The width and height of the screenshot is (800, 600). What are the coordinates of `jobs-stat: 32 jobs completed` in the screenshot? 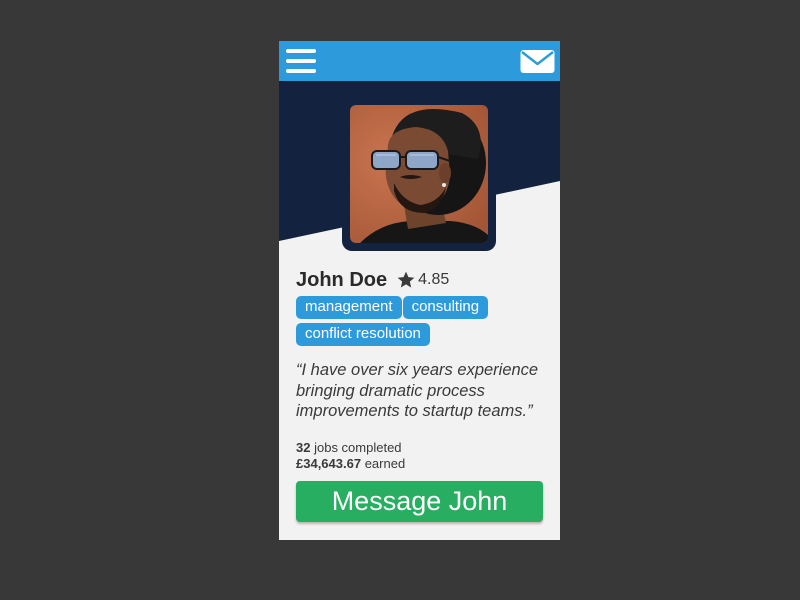 It's located at (350, 448).